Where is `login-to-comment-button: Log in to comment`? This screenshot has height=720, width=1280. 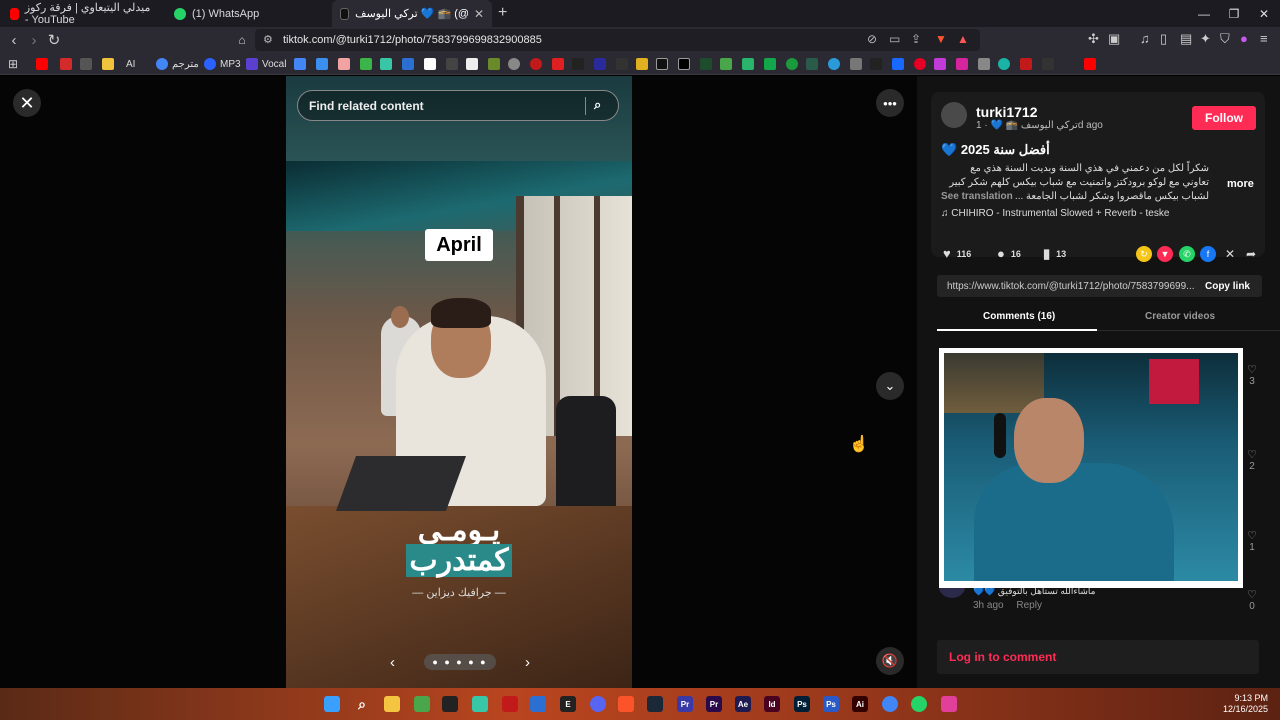
login-to-comment-button: Log in to comment is located at coordinates (1098, 657).